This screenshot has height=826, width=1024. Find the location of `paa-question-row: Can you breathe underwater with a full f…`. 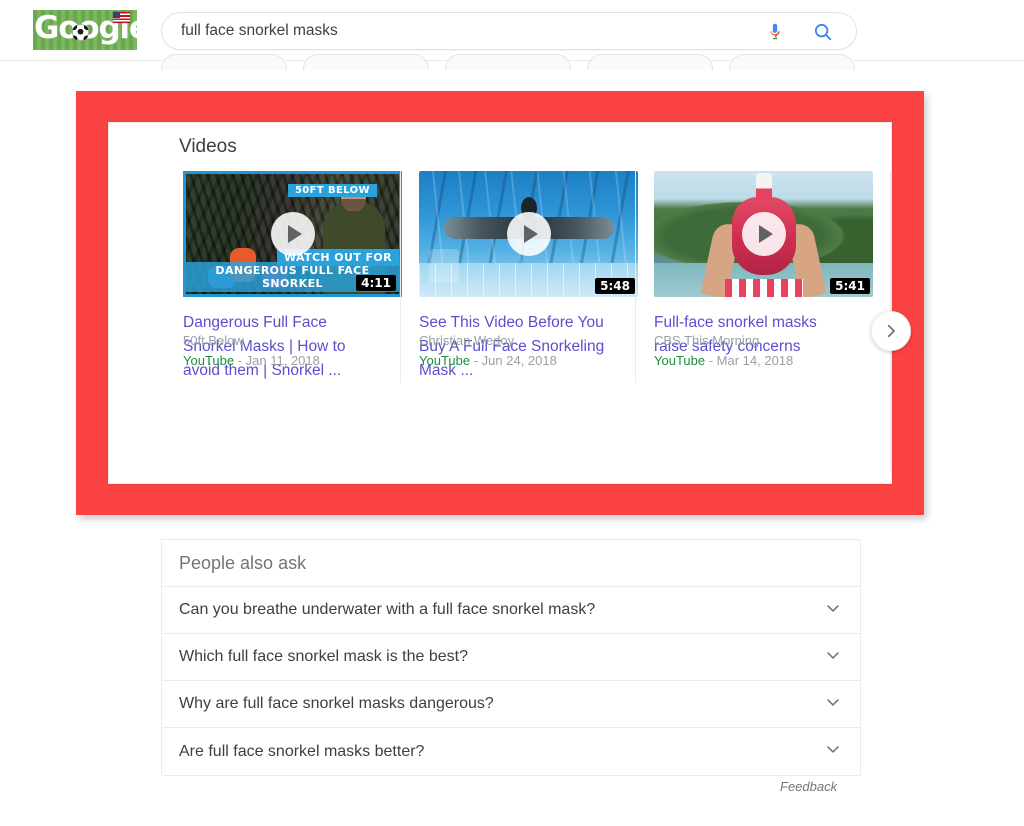

paa-question-row: Can you breathe underwater with a full f… is located at coordinates (511, 610).